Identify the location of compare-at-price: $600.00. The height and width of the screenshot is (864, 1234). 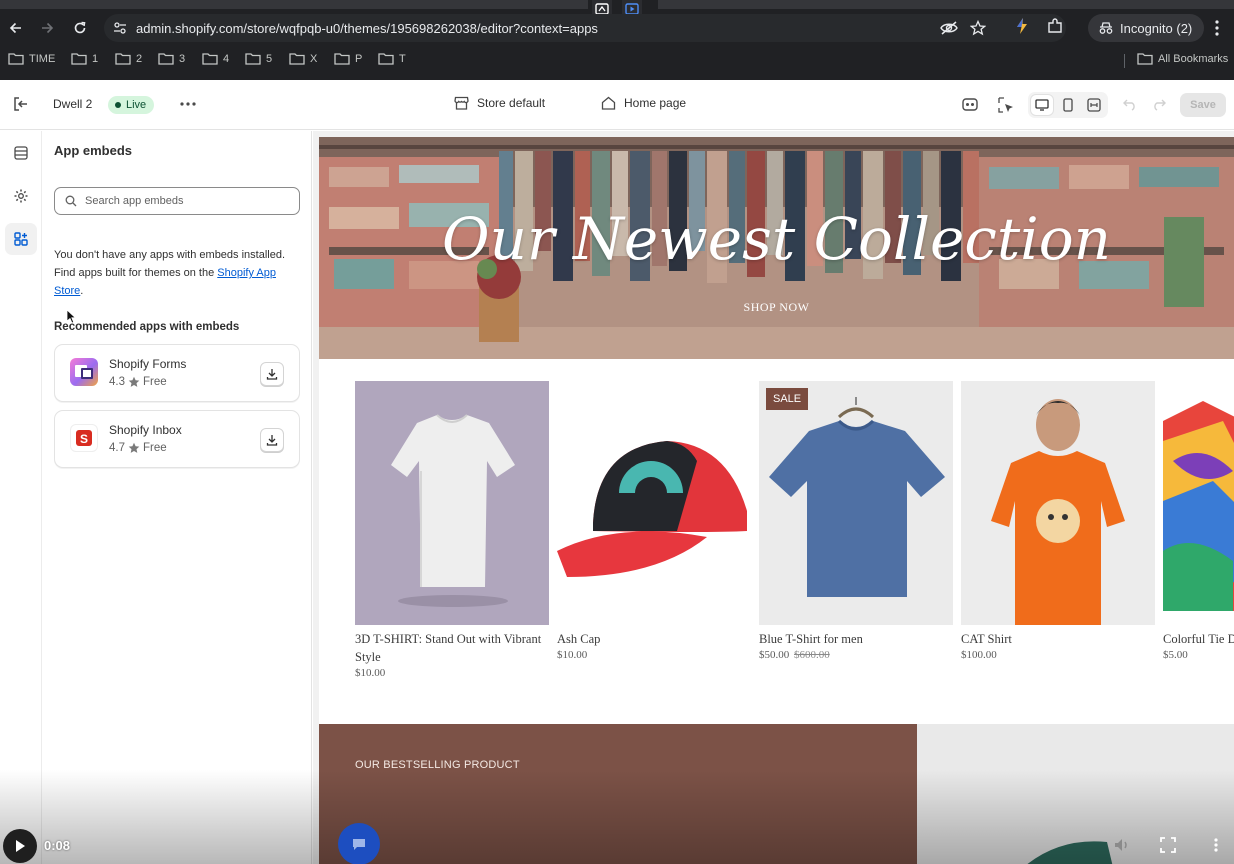
(812, 655).